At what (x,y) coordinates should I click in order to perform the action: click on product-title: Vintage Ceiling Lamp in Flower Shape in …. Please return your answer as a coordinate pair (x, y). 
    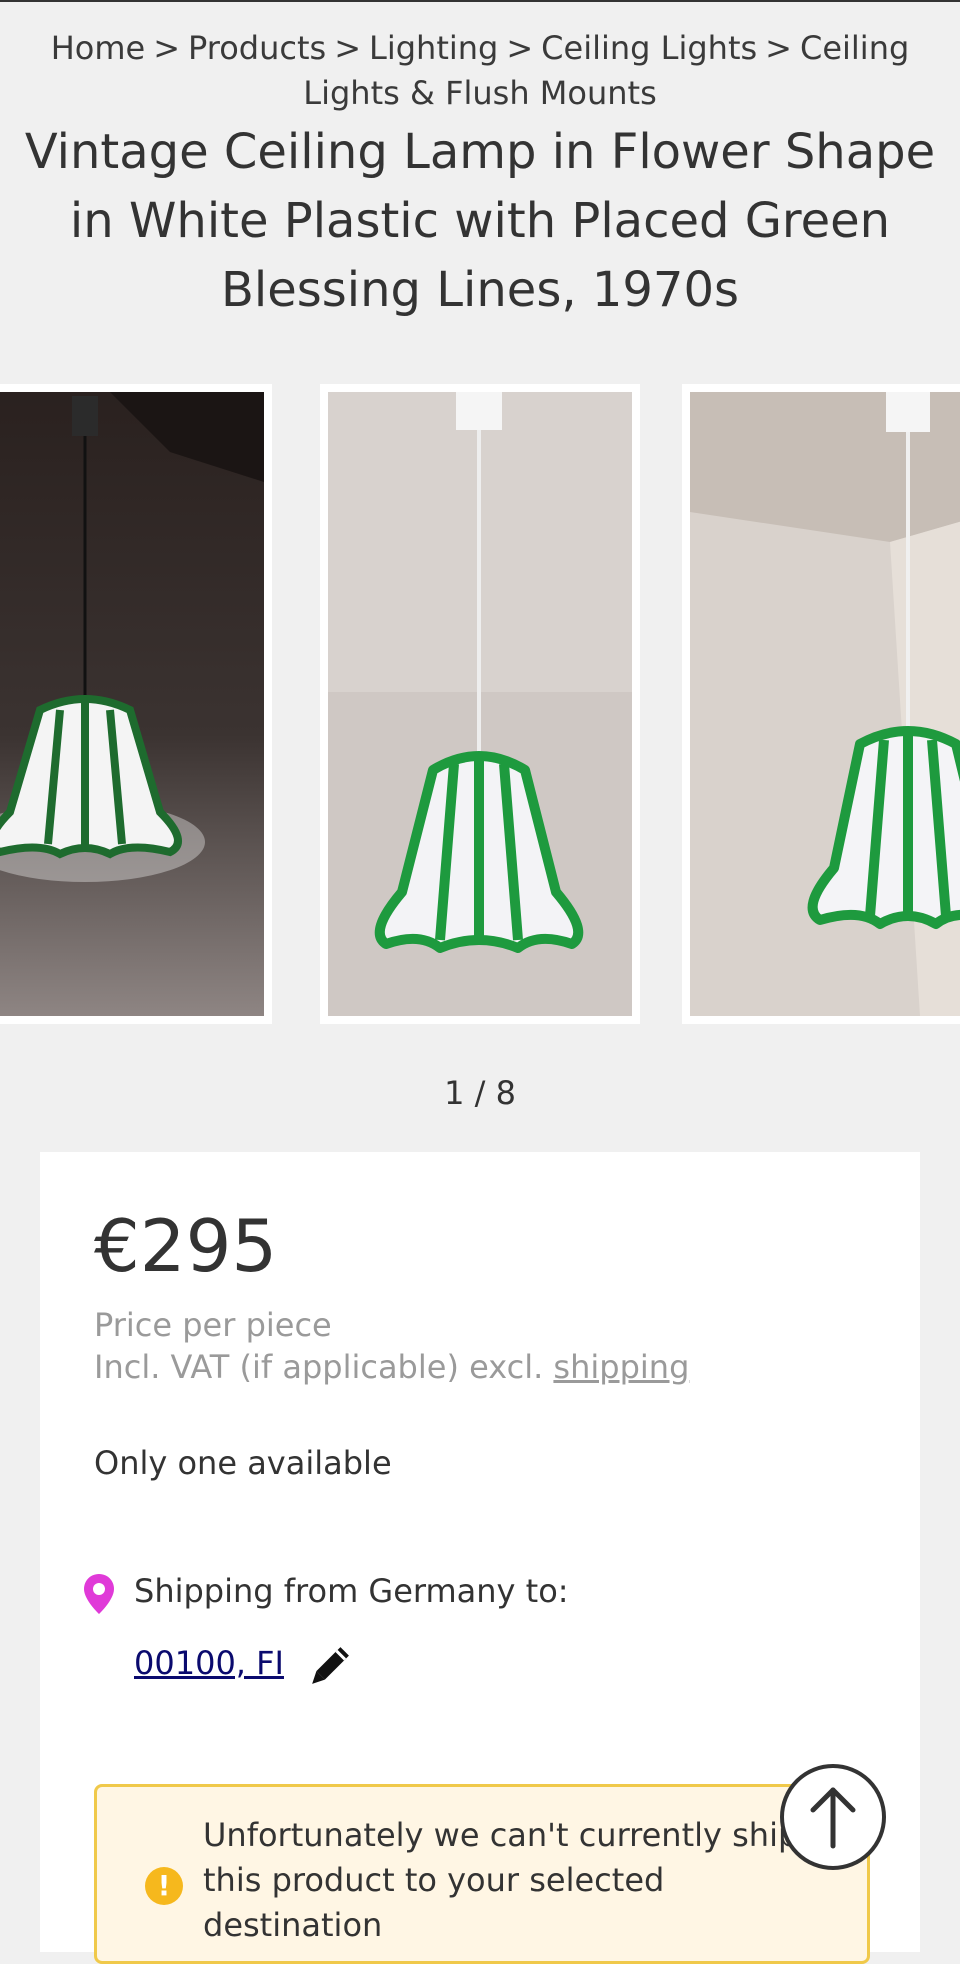
    Looking at the image, I should click on (480, 221).